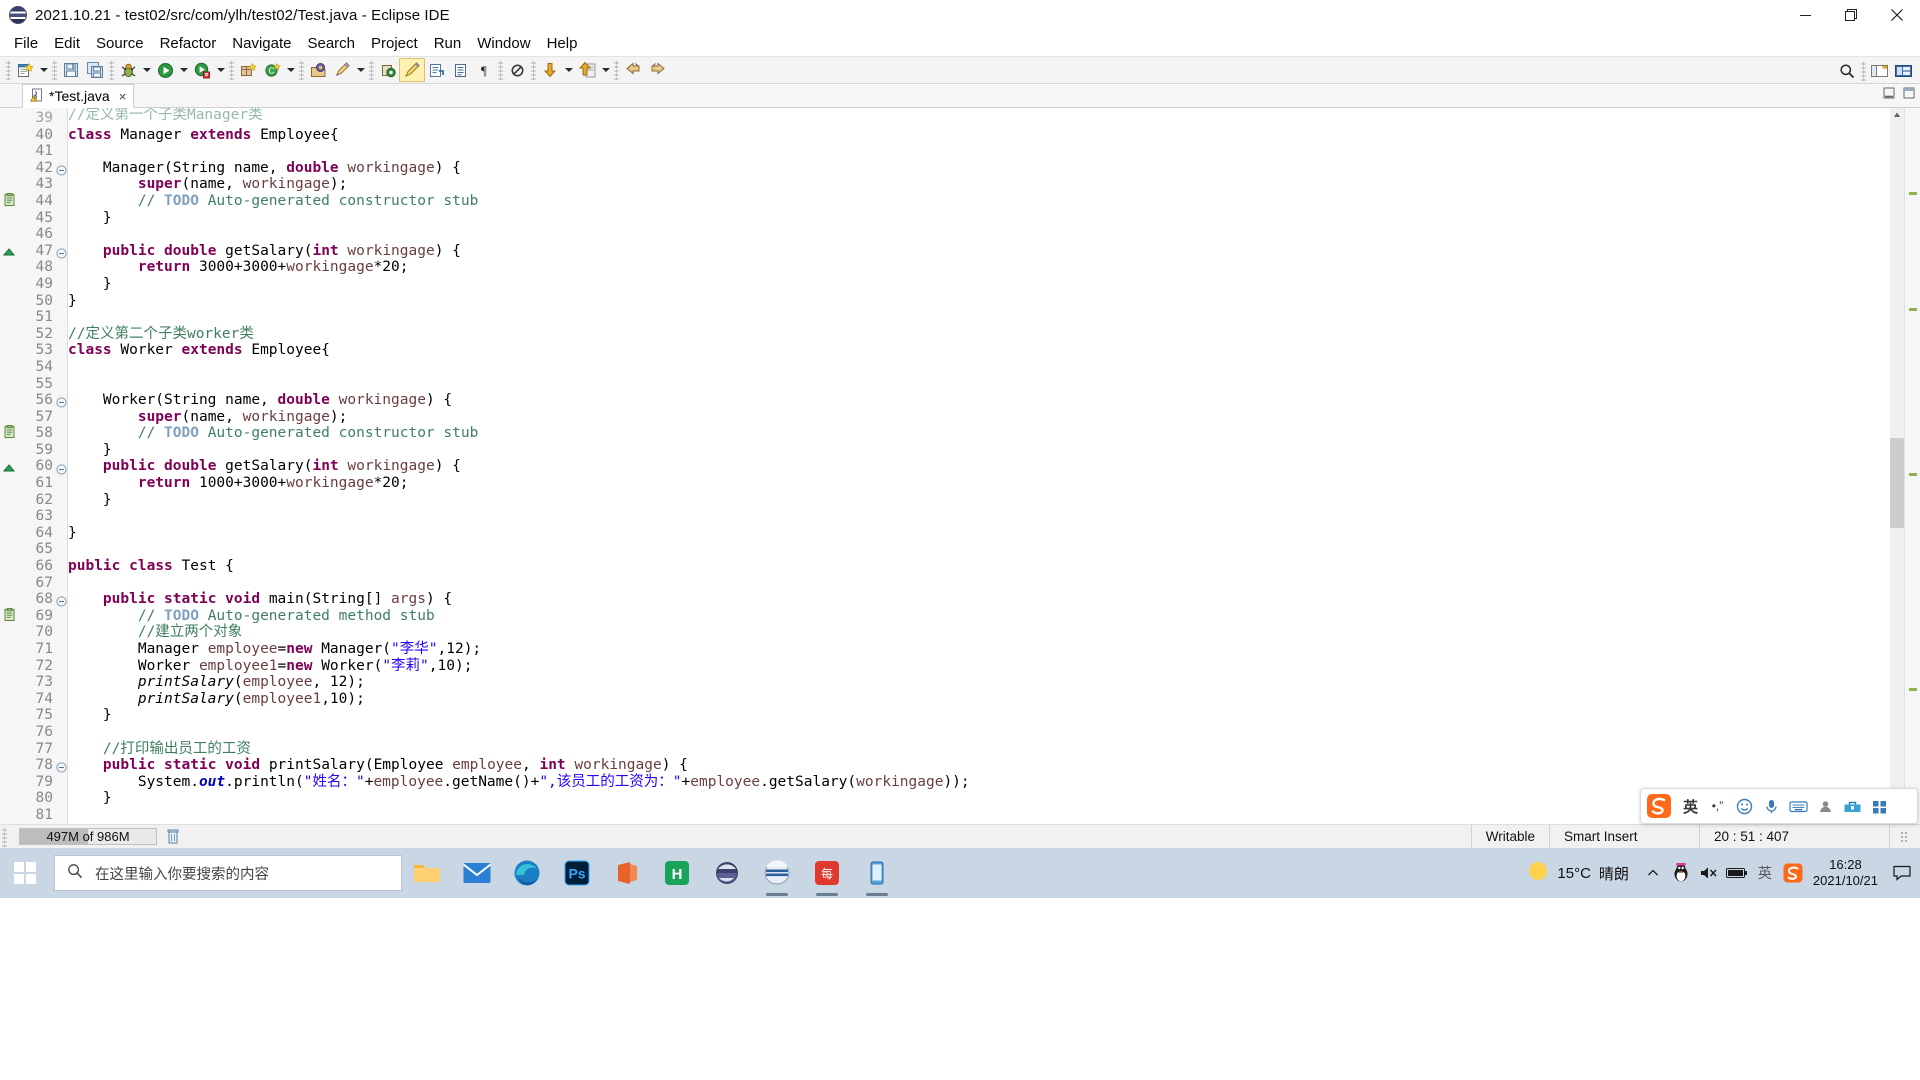  I want to click on taskbar-search-box: 在这里输入你要搜索的内容, so click(228, 873).